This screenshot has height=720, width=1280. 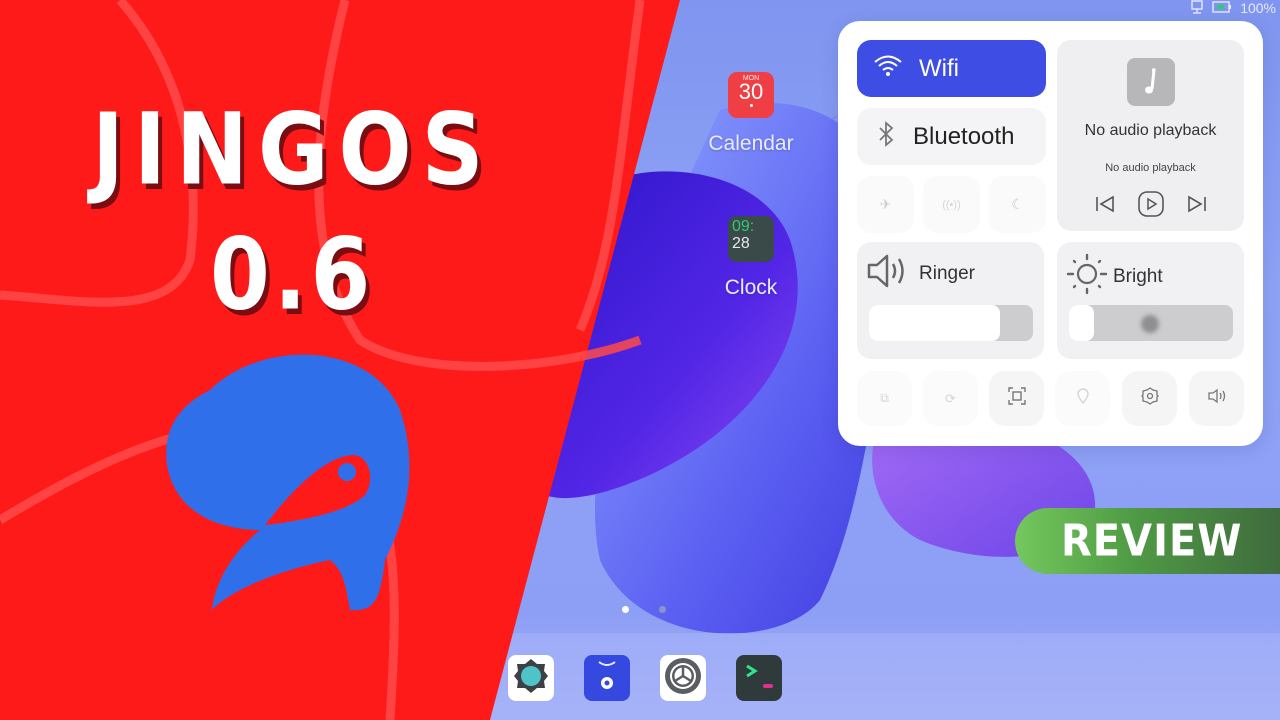 I want to click on rotation-lock-icon: ⟳, so click(x=950, y=398).